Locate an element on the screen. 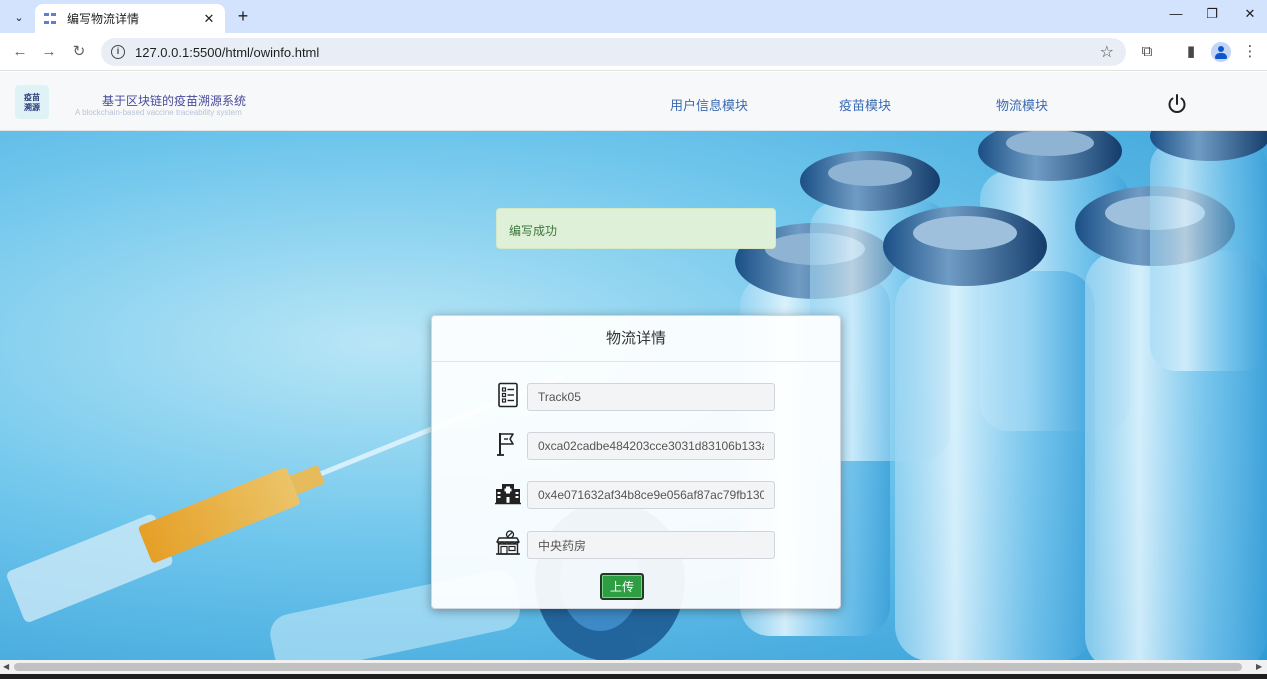 This screenshot has width=1267, height=679. site-logo: 疫苗 溯源 is located at coordinates (32, 102).